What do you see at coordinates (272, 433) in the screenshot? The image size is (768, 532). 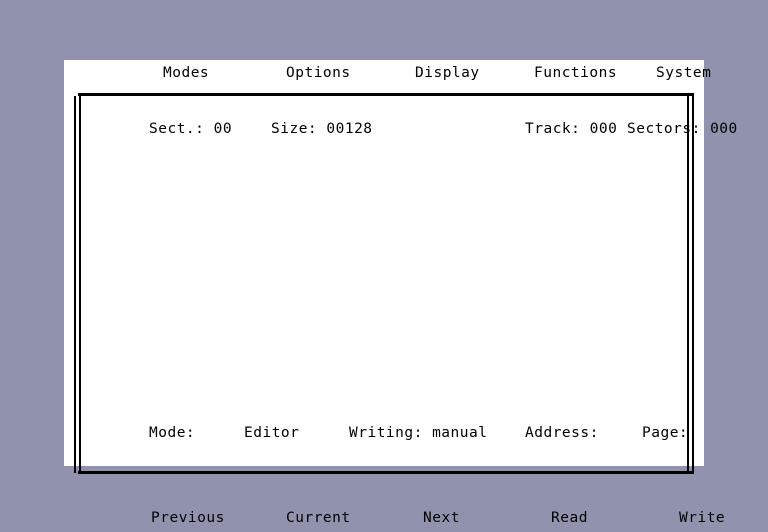 I see `mode-value: Editor` at bounding box center [272, 433].